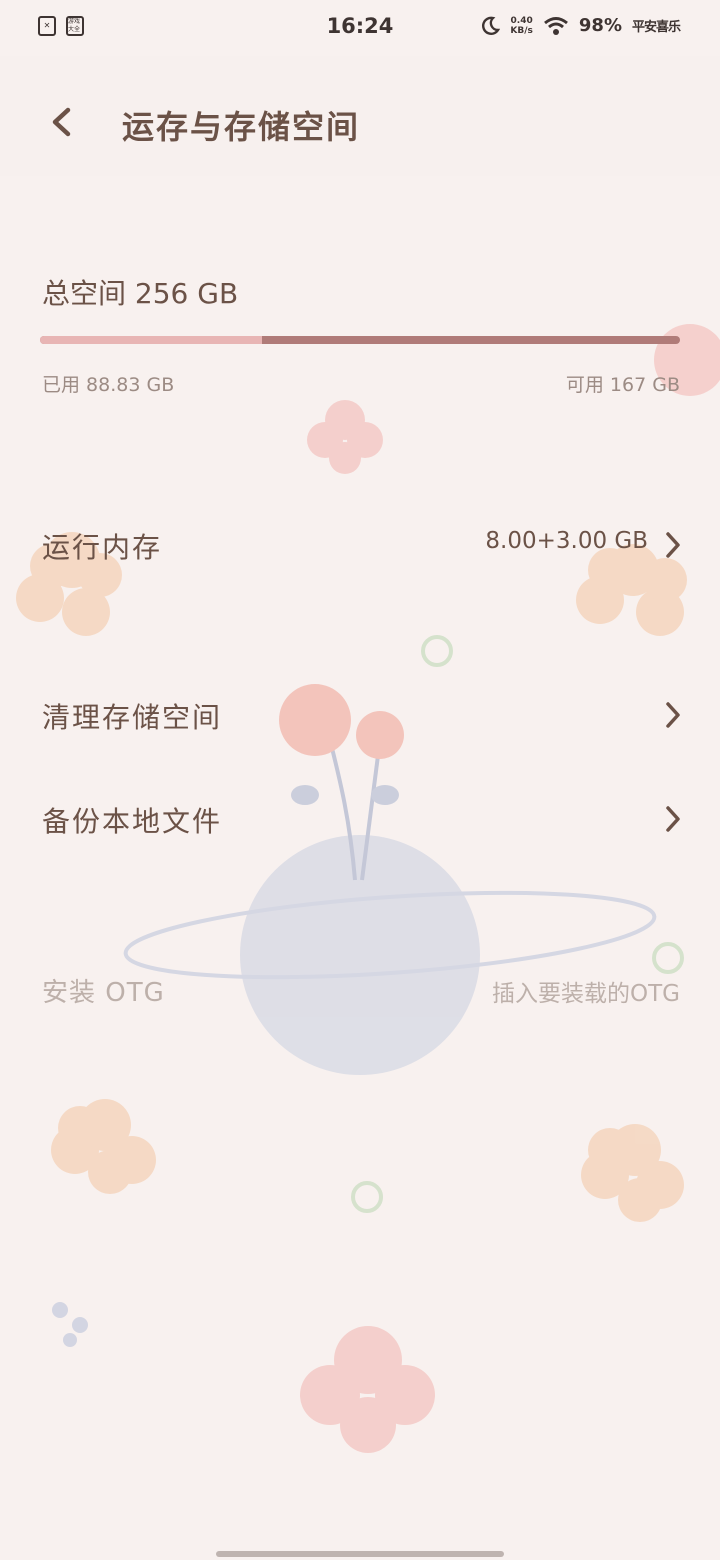 The height and width of the screenshot is (1560, 720). What do you see at coordinates (521, 20) in the screenshot?
I see `network-speed-value: 0.40` at bounding box center [521, 20].